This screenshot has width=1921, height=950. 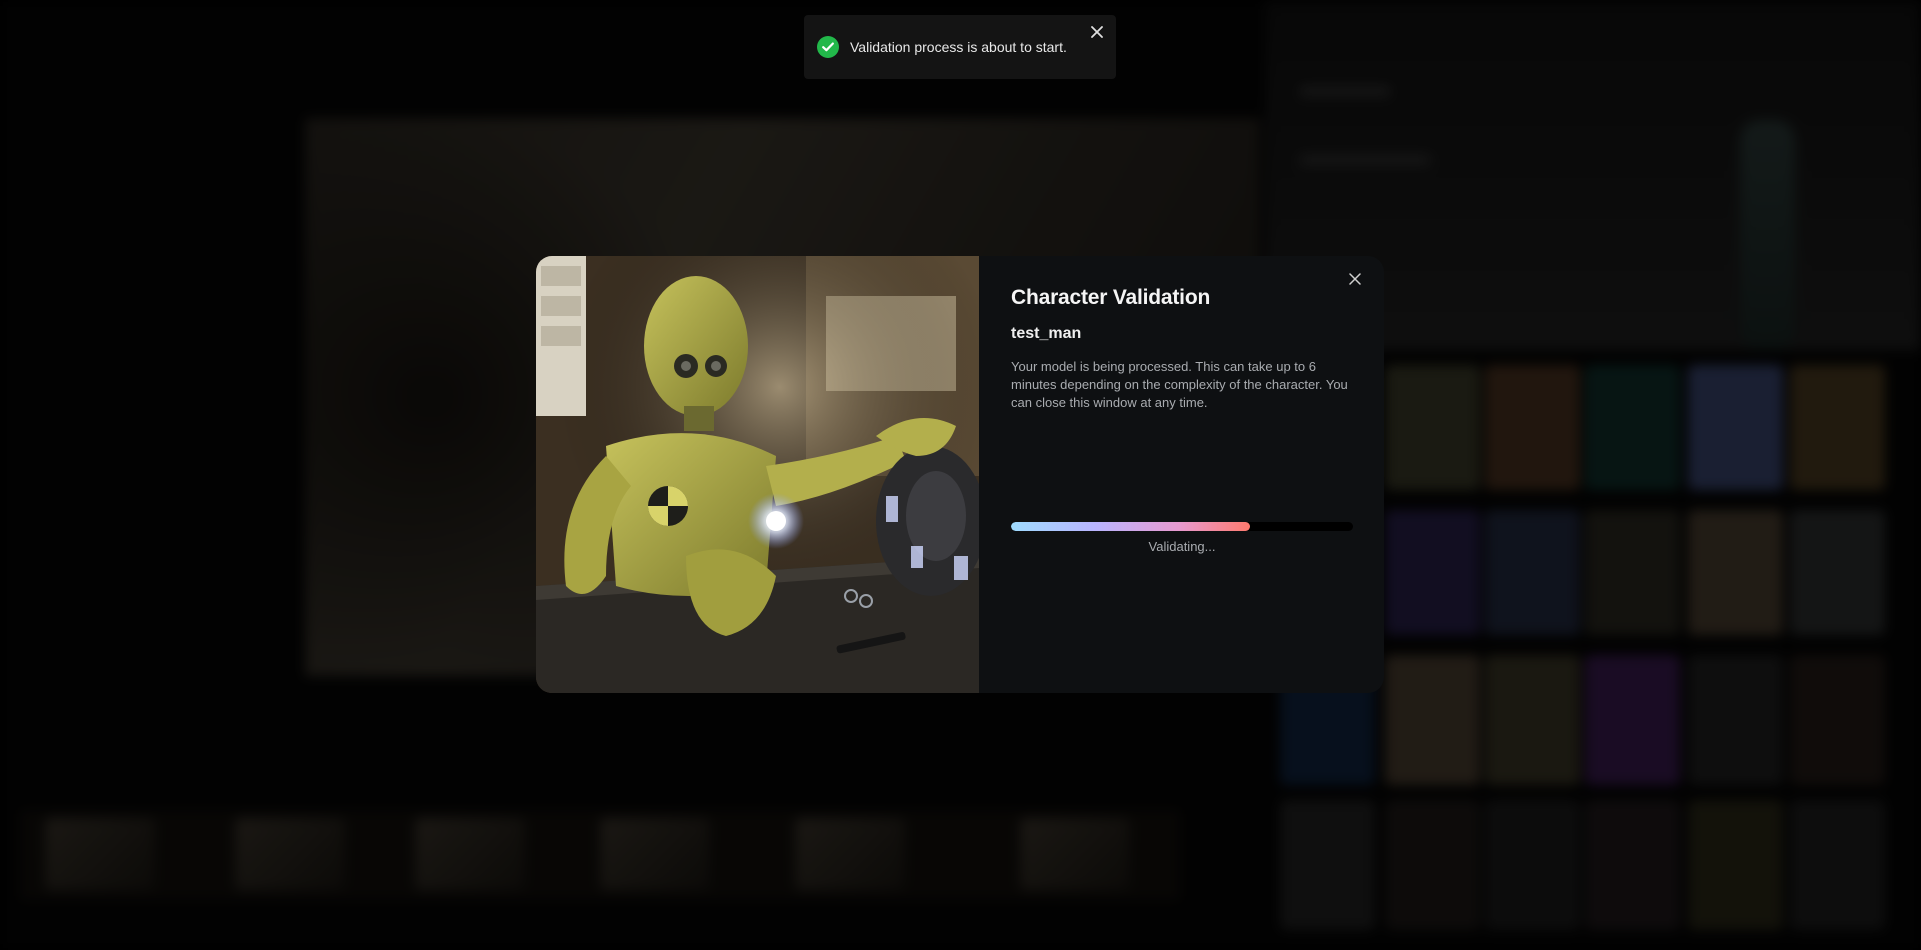 I want to click on check-circle-icon, so click(x=828, y=47).